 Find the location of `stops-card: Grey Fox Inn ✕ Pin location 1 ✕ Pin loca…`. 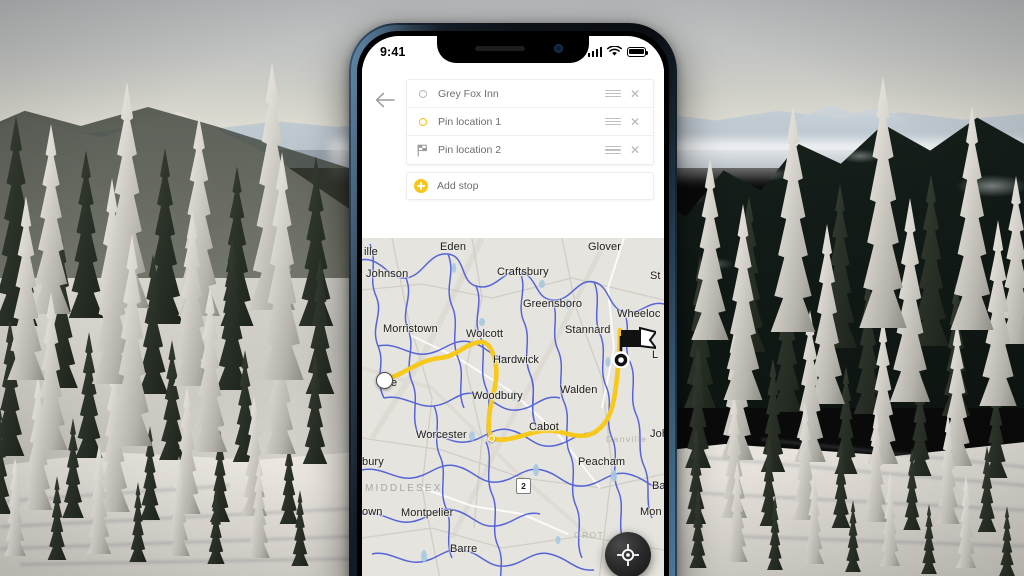

stops-card: Grey Fox Inn ✕ Pin location 1 ✕ Pin loca… is located at coordinates (530, 122).